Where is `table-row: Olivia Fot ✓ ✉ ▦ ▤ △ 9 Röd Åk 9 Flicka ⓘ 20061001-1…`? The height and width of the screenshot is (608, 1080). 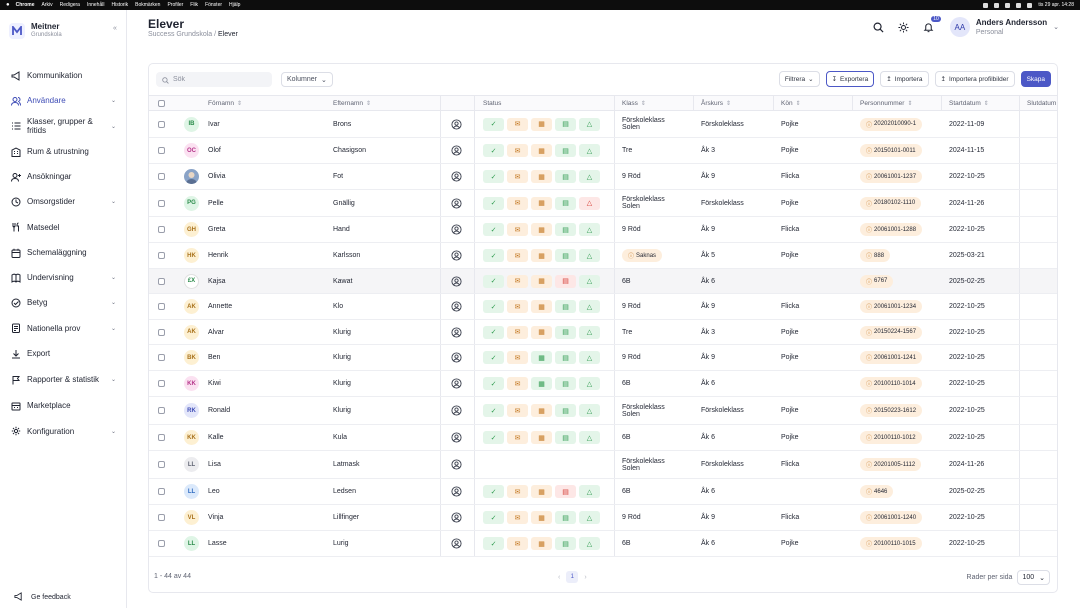
table-row: Olivia Fot ✓ ✉ ▦ ▤ △ 9 Röd Åk 9 Flicka ⓘ 20061001-1… is located at coordinates (603, 177).